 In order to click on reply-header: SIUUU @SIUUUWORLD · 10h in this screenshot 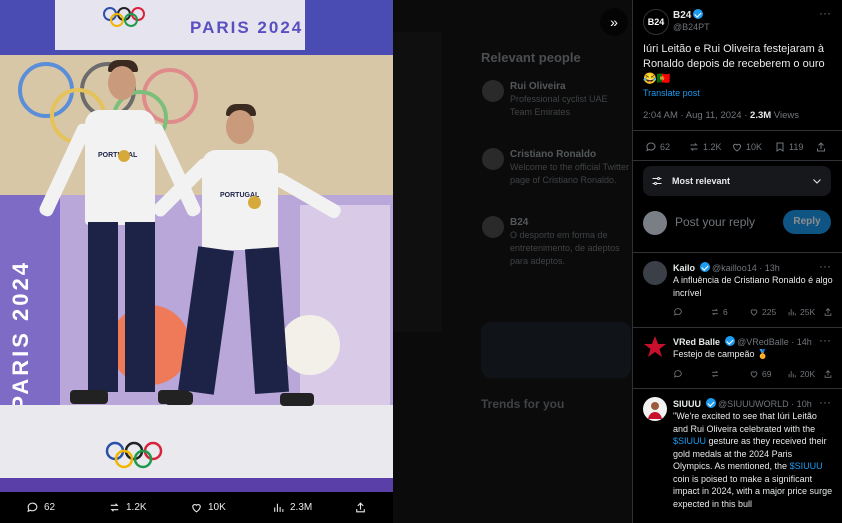, I will do `click(742, 403)`.